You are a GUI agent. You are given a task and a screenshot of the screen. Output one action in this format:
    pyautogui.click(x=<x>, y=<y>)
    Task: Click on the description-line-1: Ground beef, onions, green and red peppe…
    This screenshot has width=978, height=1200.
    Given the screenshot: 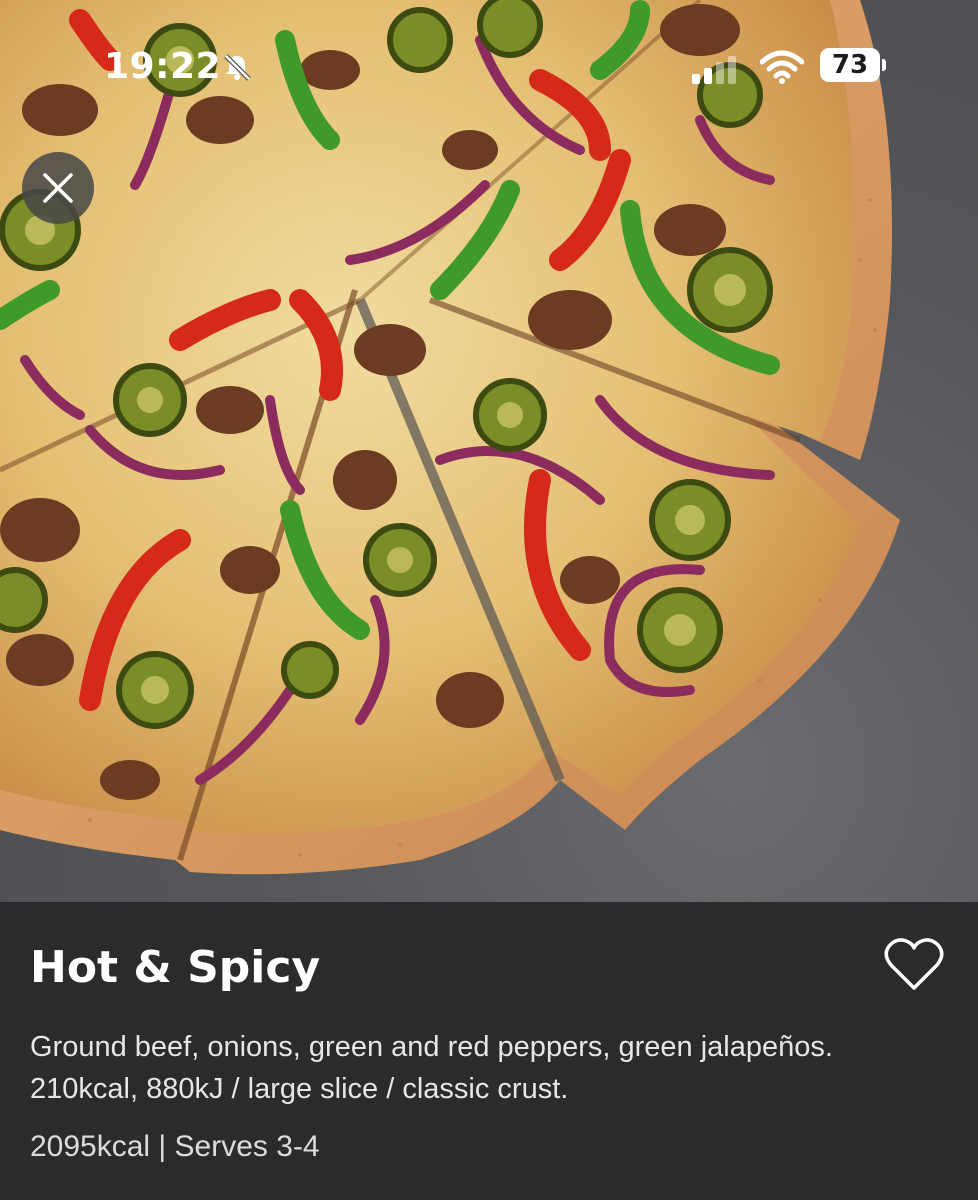 What is the action you would take?
    pyautogui.click(x=431, y=1047)
    